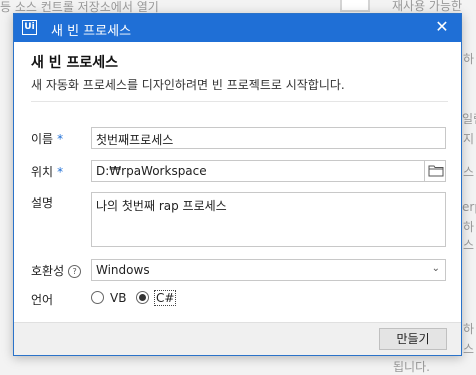 This screenshot has height=375, width=476. Describe the element at coordinates (75, 63) in the screenshot. I see `dialog-heading: 새 빈 프로세스` at that location.